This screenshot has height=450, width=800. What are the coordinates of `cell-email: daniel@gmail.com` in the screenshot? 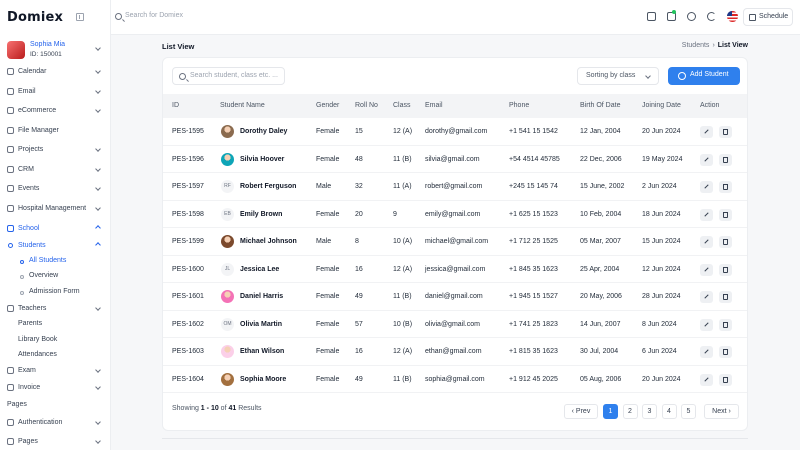 It's located at (454, 296).